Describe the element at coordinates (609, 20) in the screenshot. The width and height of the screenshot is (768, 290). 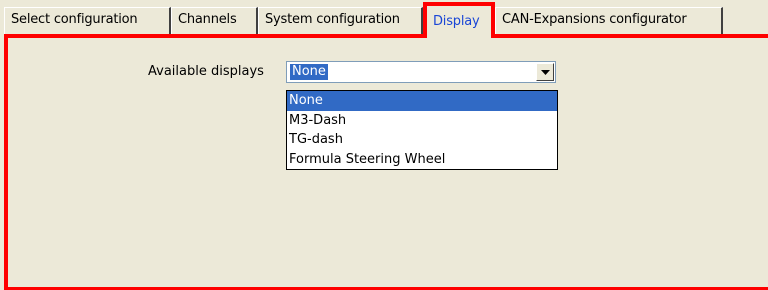
I see `tab-can-expansions-configurator: CAN-Expansions configurator` at that location.